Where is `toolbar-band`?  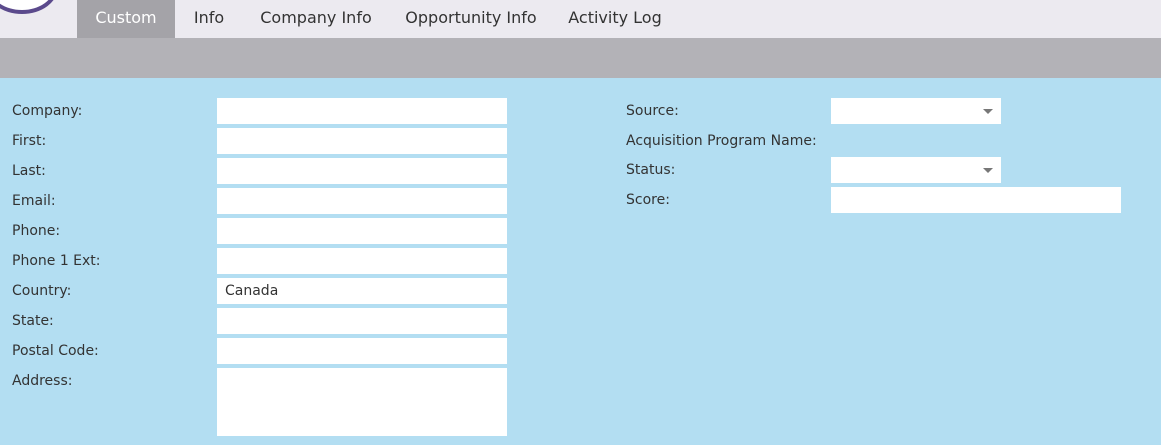
toolbar-band is located at coordinates (580, 58).